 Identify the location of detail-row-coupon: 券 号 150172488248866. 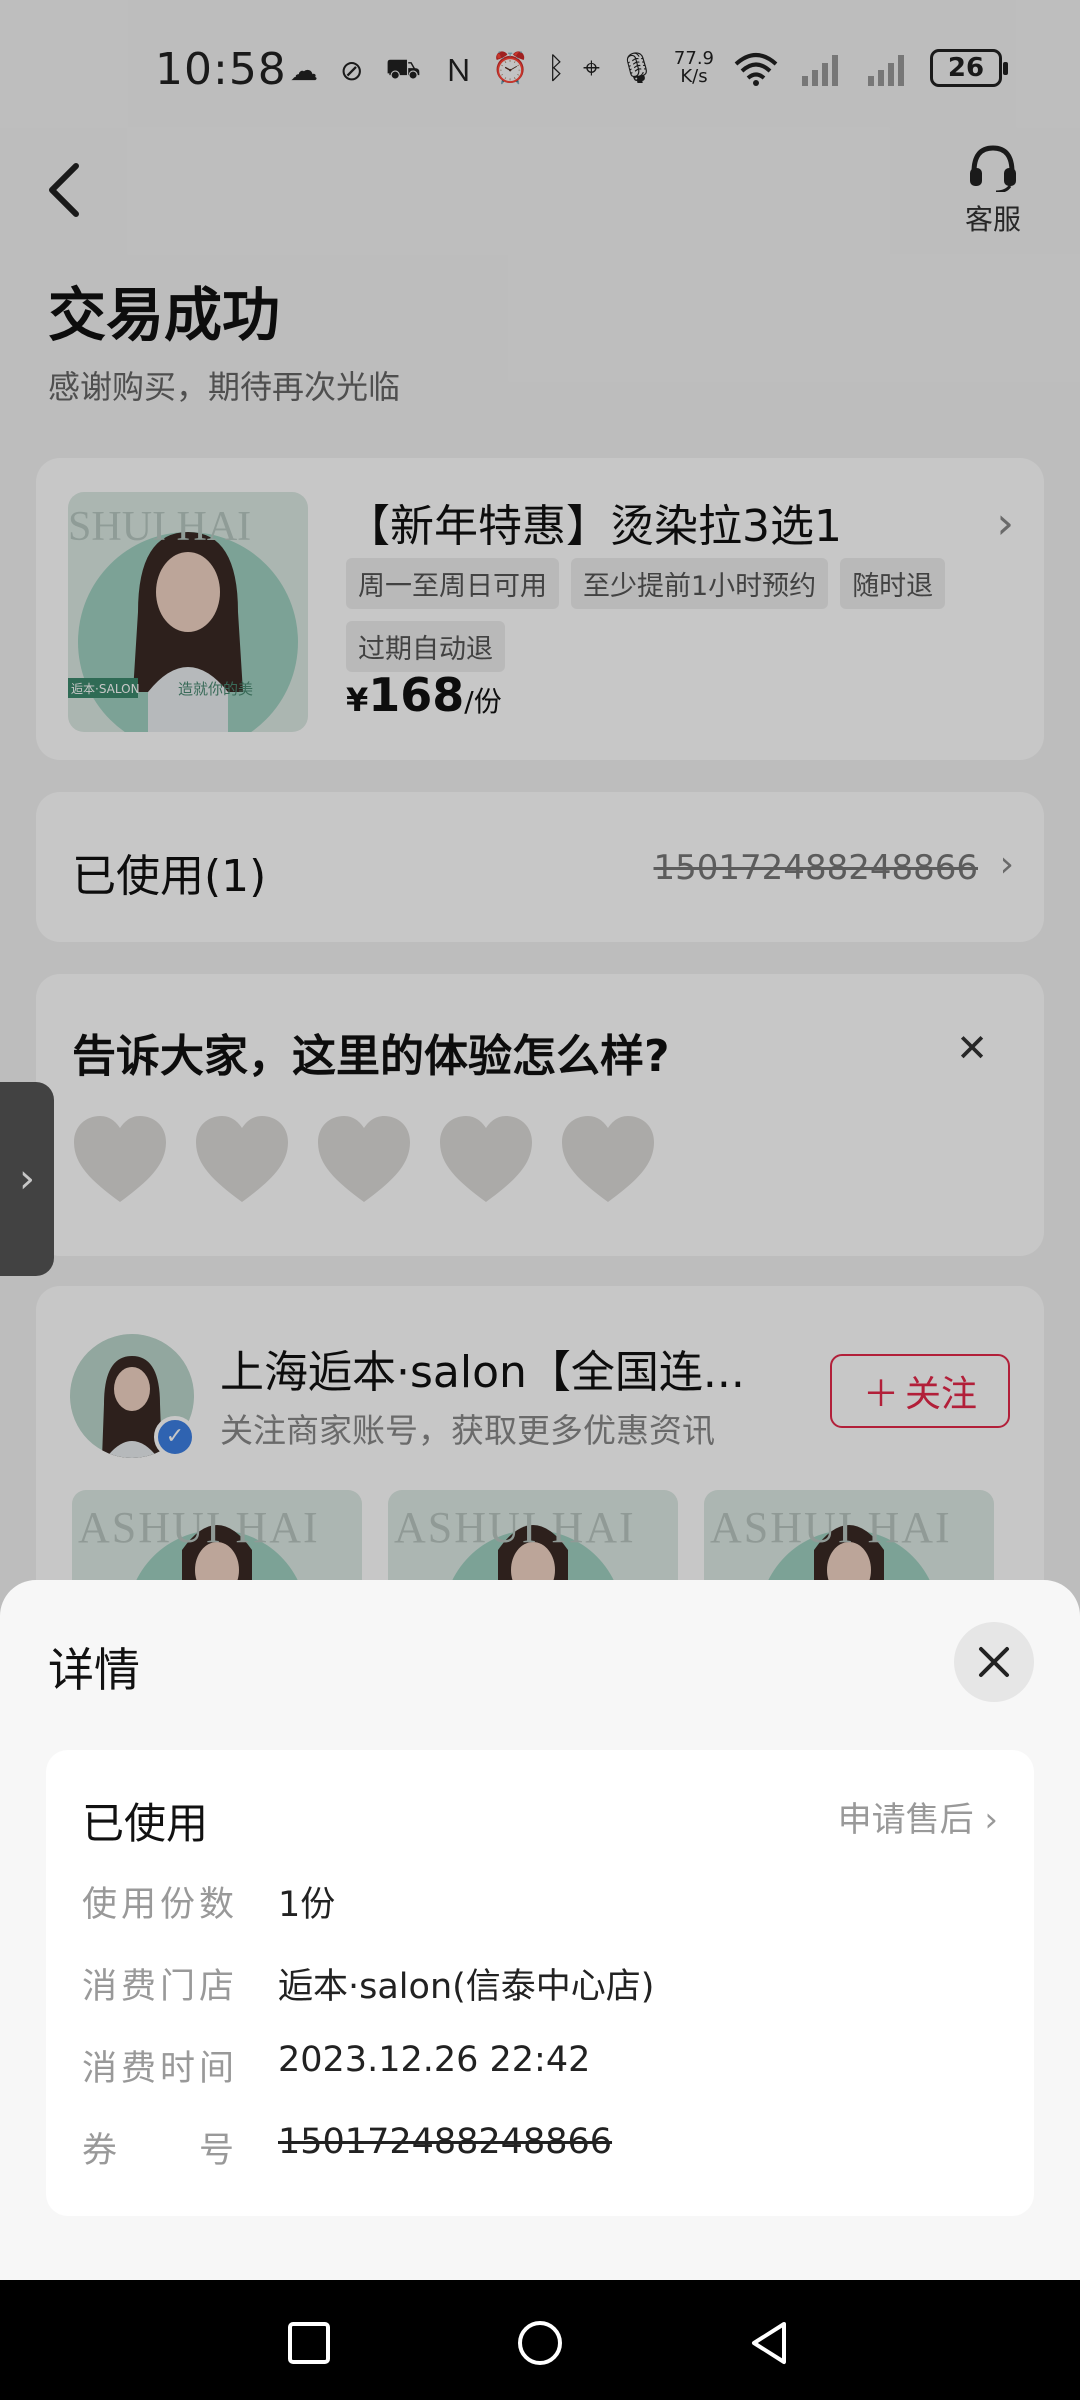
(347, 2147).